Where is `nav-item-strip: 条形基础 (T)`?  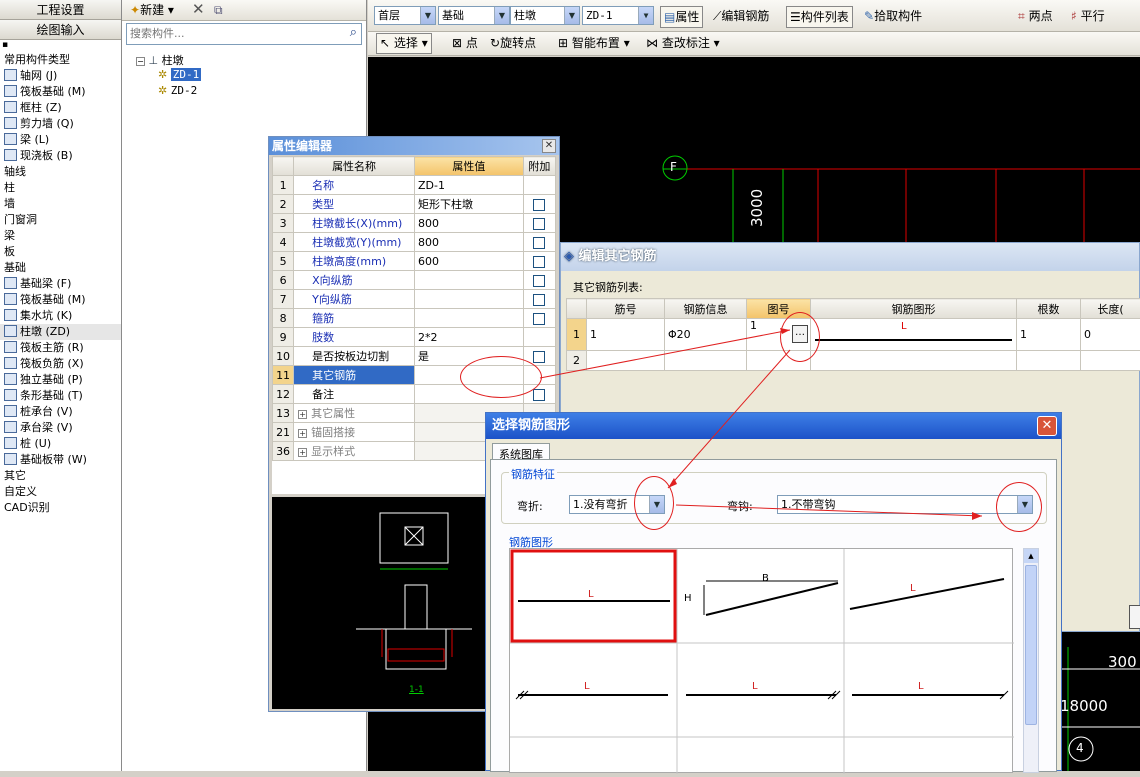 nav-item-strip: 条形基础 (T) is located at coordinates (60, 396).